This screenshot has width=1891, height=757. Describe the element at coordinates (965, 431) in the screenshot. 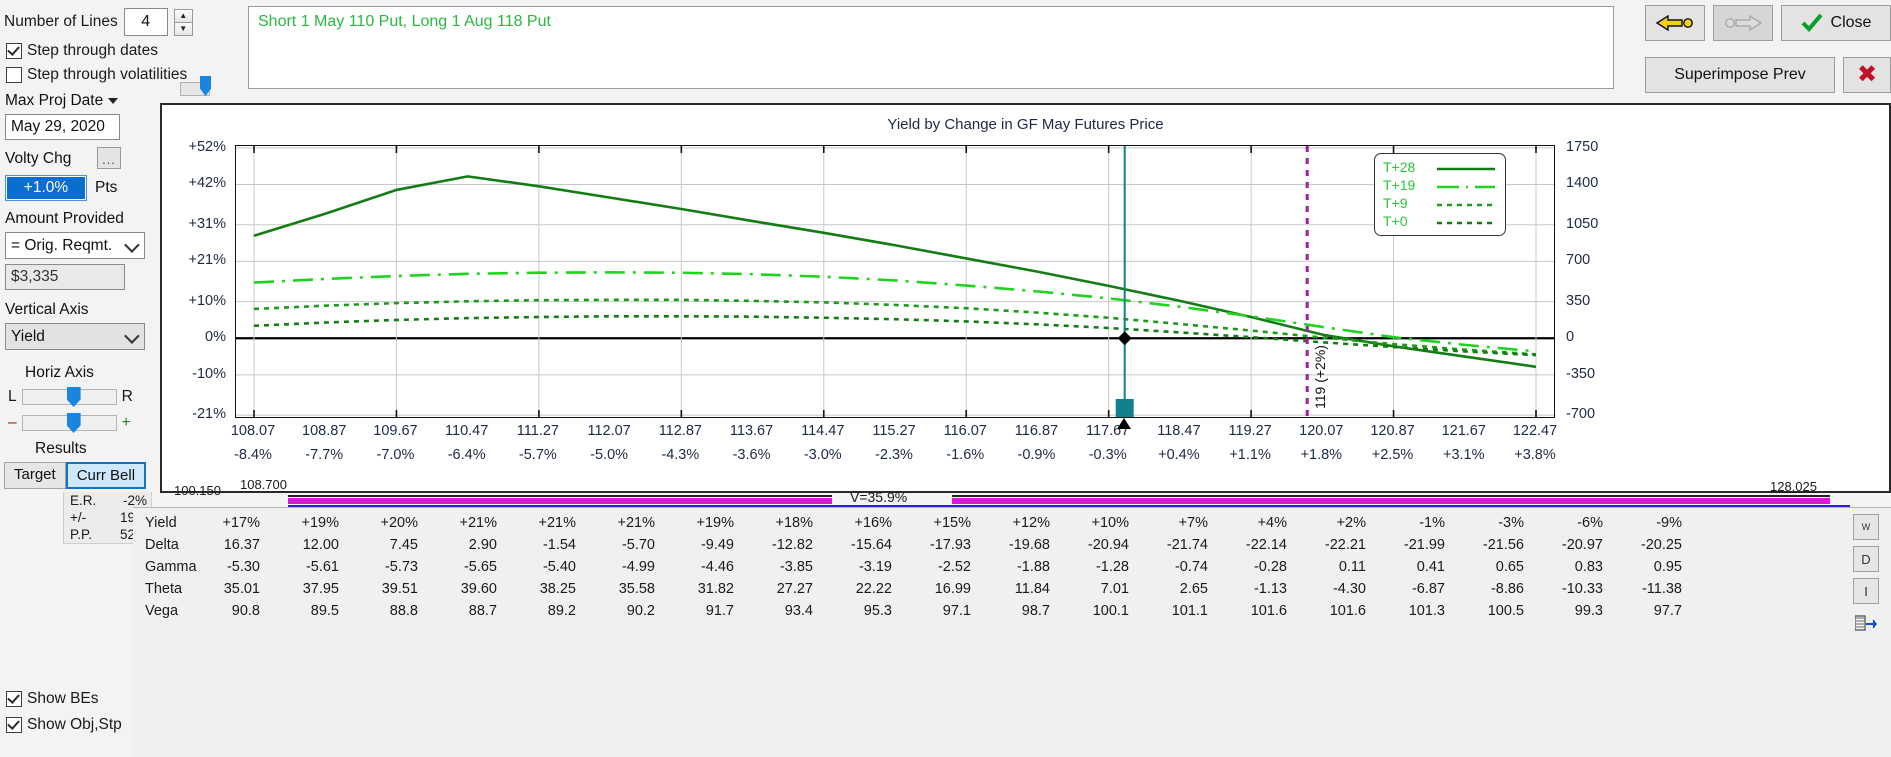

I see `x-axis-price-tick: 116.07` at that location.